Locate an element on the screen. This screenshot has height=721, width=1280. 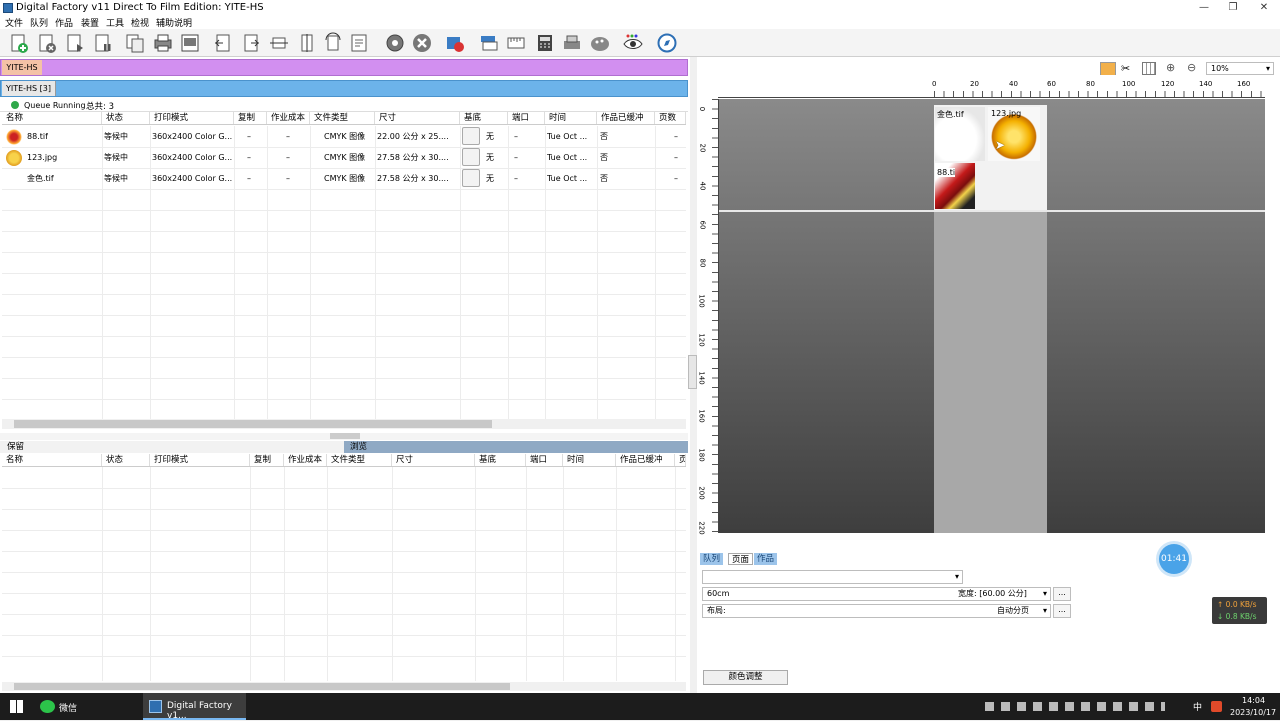
fit-height-icon is located at coordinates (307, 43).